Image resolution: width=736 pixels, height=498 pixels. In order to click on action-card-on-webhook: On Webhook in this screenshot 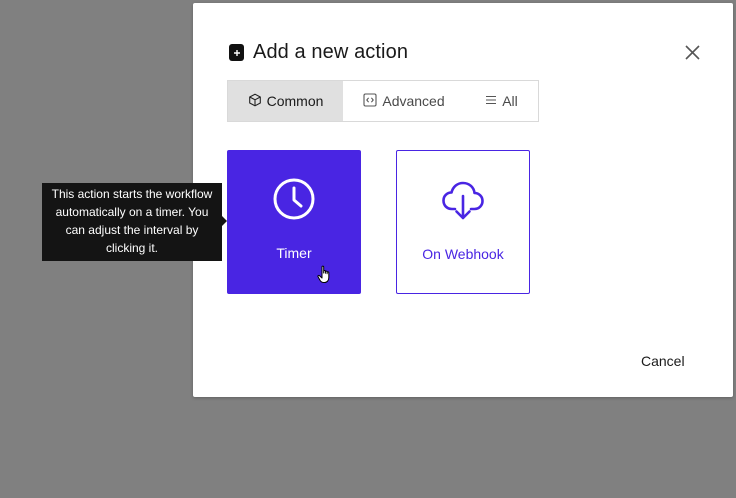, I will do `click(463, 222)`.